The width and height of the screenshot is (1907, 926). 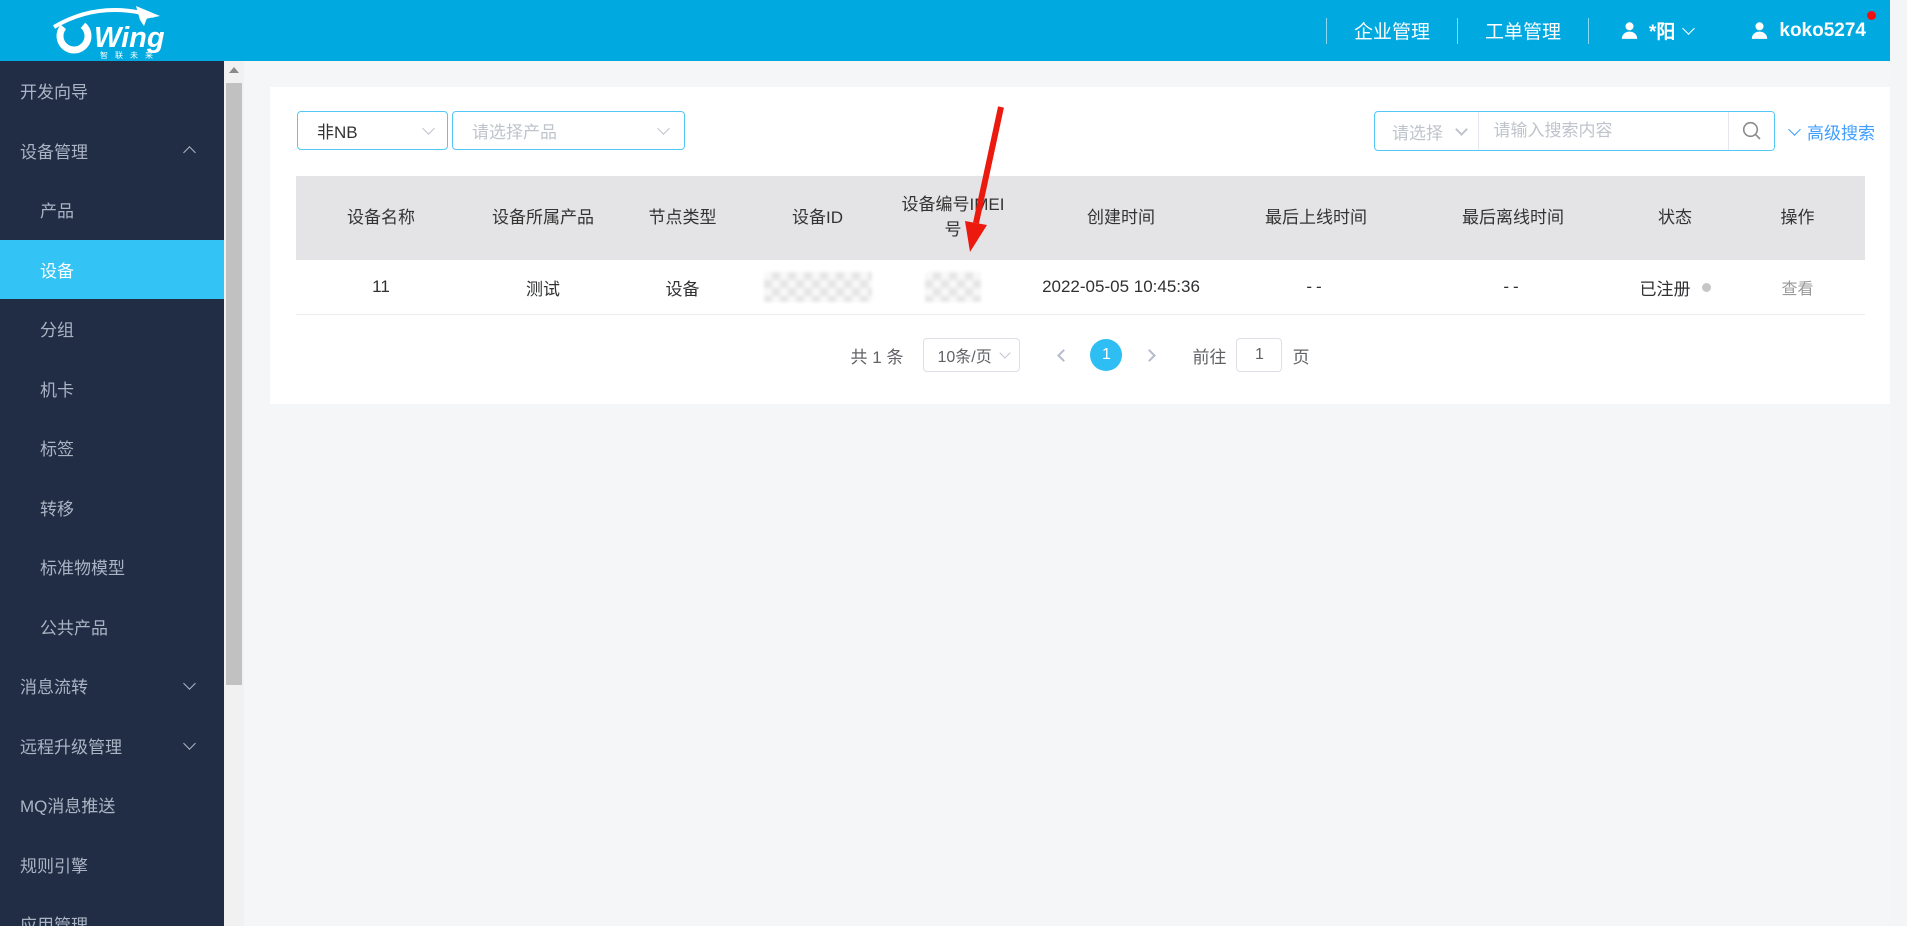 What do you see at coordinates (1822, 30) in the screenshot?
I see `account-name: koko5274` at bounding box center [1822, 30].